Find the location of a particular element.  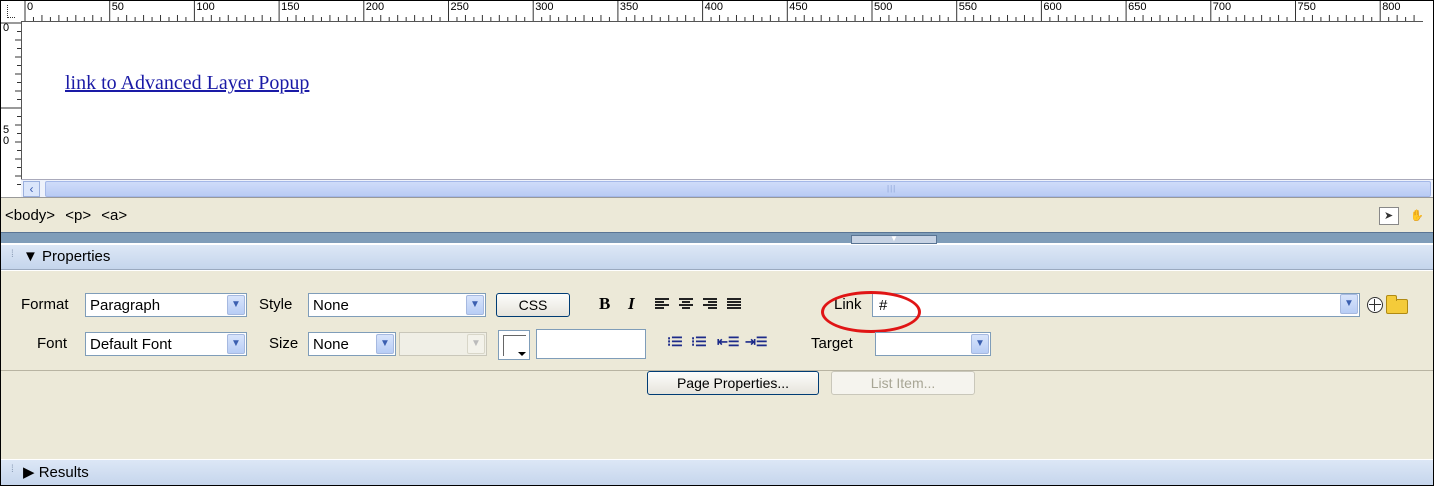

vertical-ruler-ticks is located at coordinates (11, 103).